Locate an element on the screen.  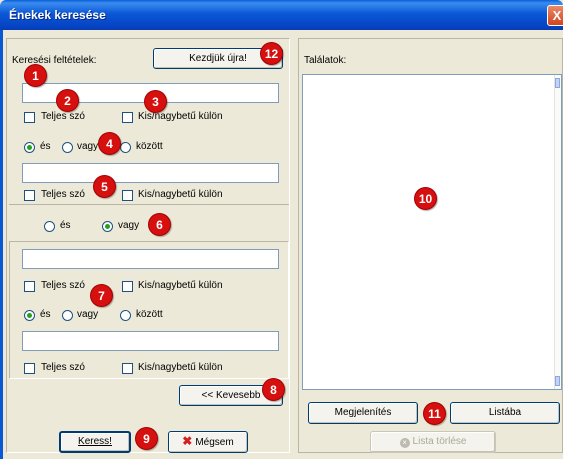
badge-4: 4 is located at coordinates (109, 143).